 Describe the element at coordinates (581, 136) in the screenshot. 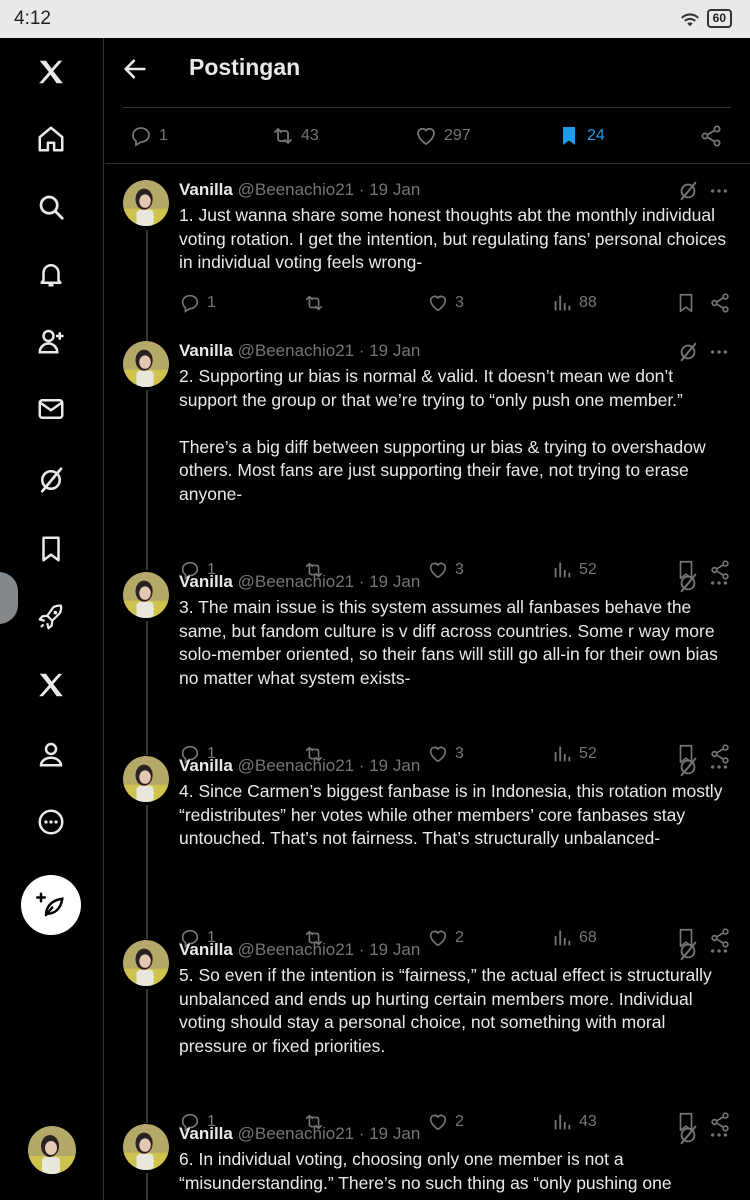

I see `bookmark-stat: 24` at that location.